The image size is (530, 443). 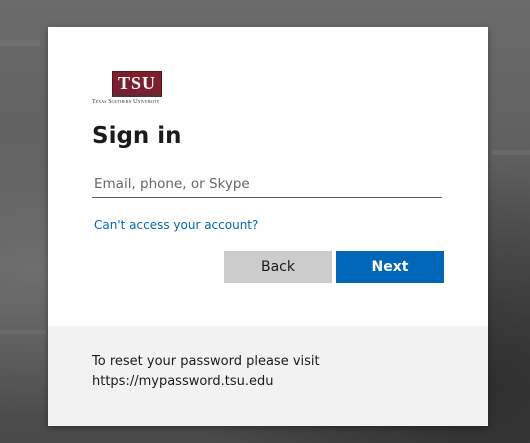 I want to click on page-title: Sign in, so click(x=137, y=136).